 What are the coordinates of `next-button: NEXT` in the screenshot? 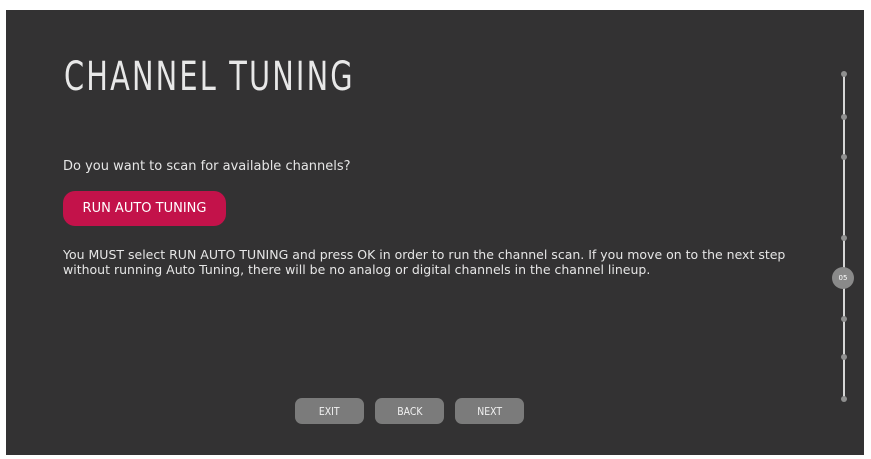 It's located at (489, 411).